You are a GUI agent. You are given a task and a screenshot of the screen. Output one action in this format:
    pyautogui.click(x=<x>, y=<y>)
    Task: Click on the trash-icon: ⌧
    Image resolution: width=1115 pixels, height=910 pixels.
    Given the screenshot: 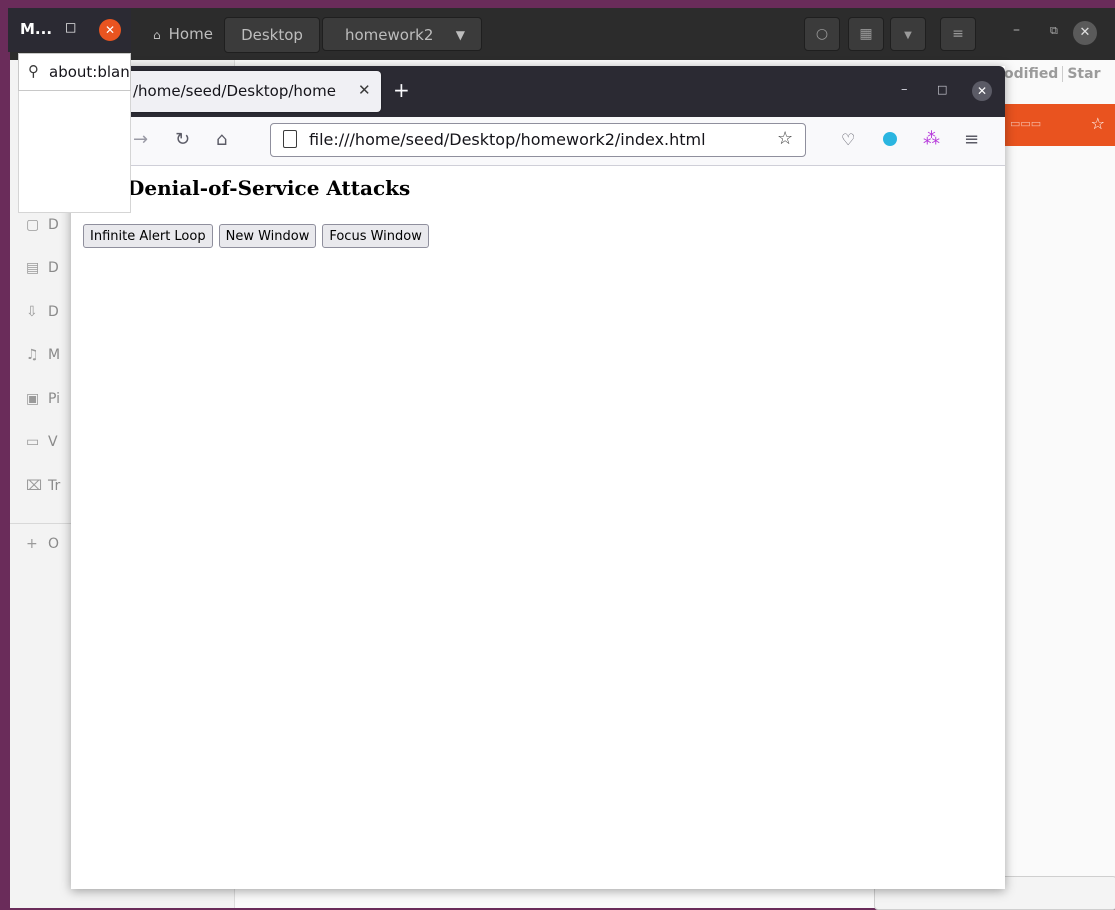 What is the action you would take?
    pyautogui.click(x=34, y=486)
    